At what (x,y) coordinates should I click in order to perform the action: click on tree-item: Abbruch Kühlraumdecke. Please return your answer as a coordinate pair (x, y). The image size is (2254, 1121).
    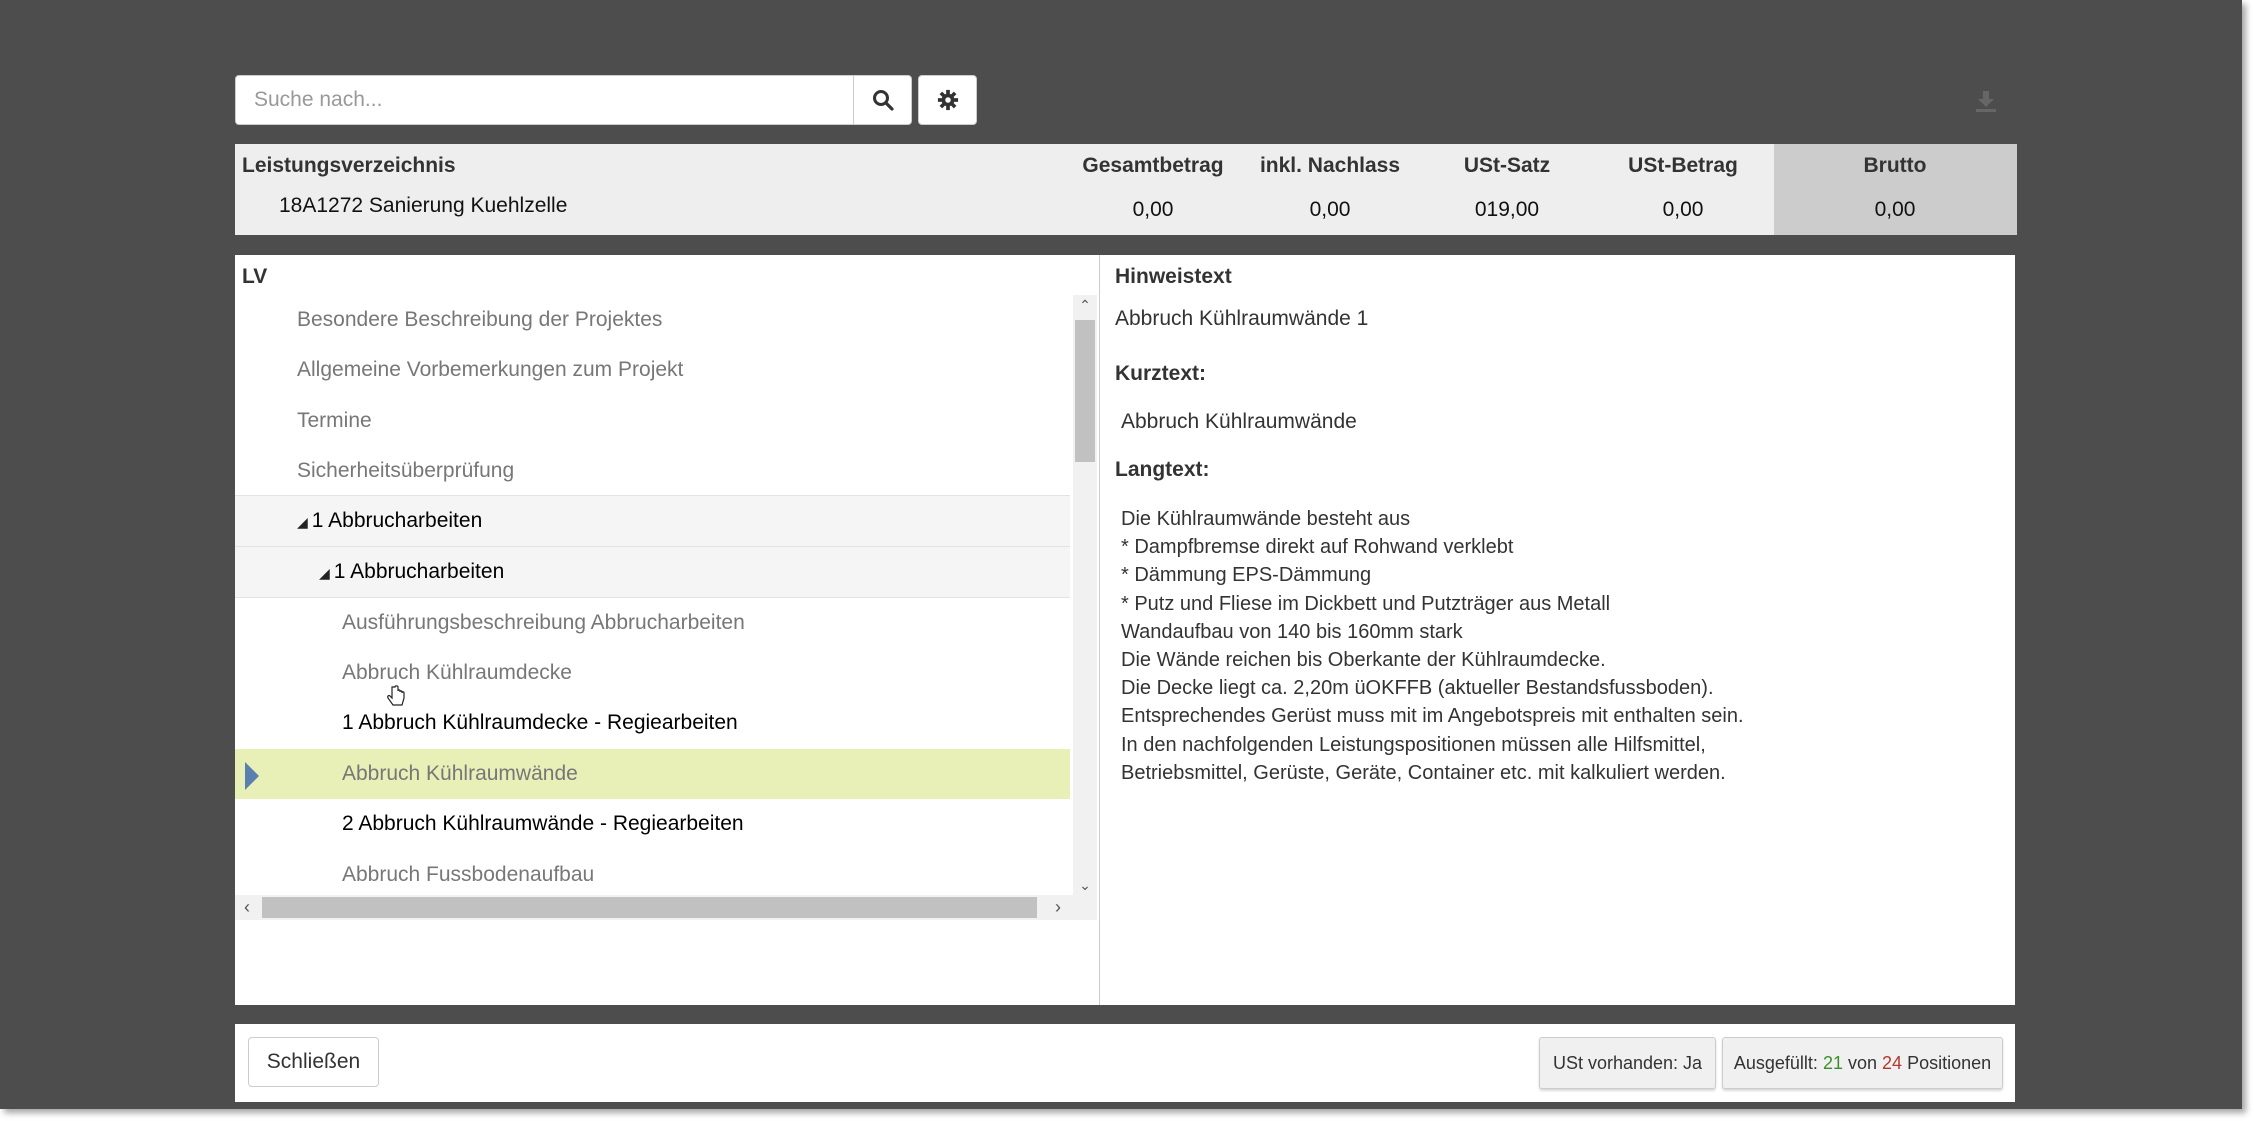
    Looking at the image, I should click on (652, 673).